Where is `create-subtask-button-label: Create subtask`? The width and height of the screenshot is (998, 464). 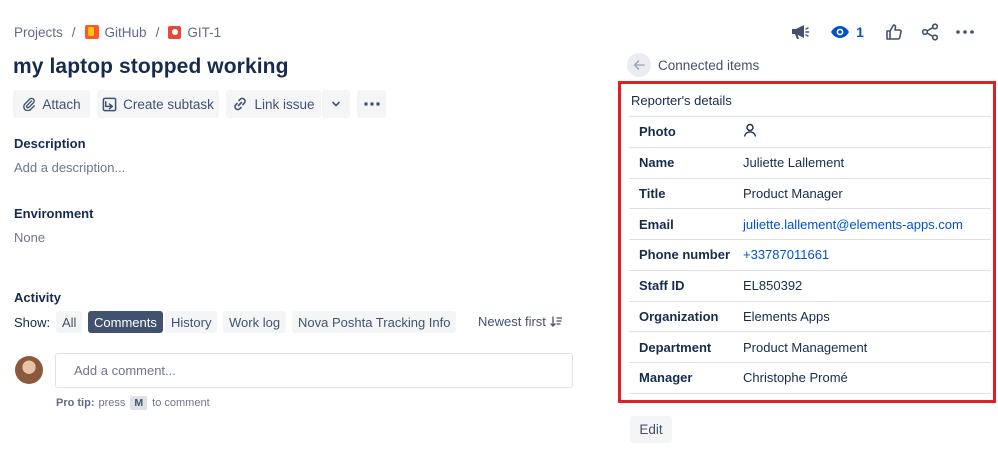
create-subtask-button-label: Create subtask is located at coordinates (168, 104).